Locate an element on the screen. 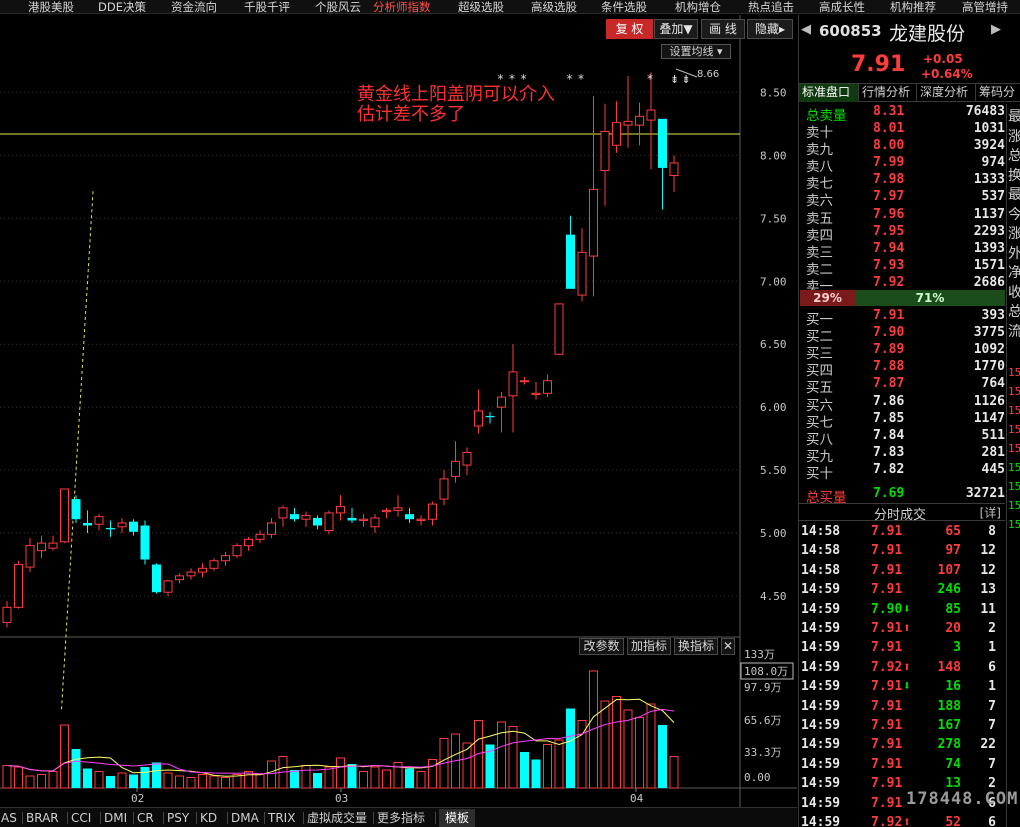 This screenshot has height=827, width=1020. menu-item: 条件选股 is located at coordinates (624, 7).